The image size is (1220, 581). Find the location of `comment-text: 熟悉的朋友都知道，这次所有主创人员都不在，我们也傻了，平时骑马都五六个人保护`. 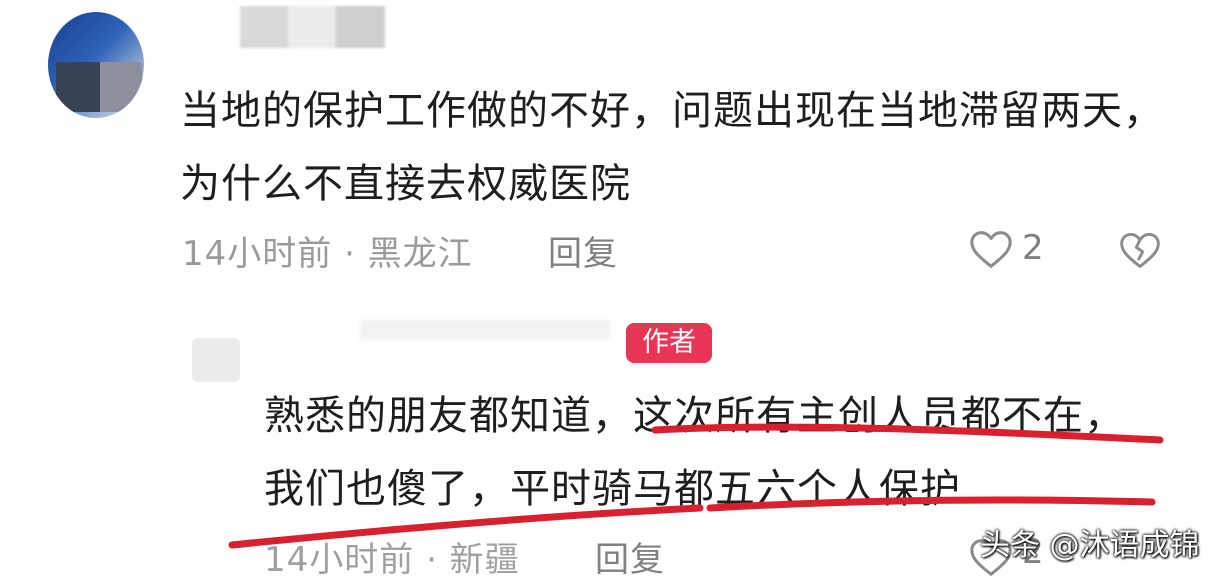

comment-text: 熟悉的朋友都知道，这次所有主创人员都不在，我们也傻了，平时骑马都五六个人保护 is located at coordinates (694, 452).